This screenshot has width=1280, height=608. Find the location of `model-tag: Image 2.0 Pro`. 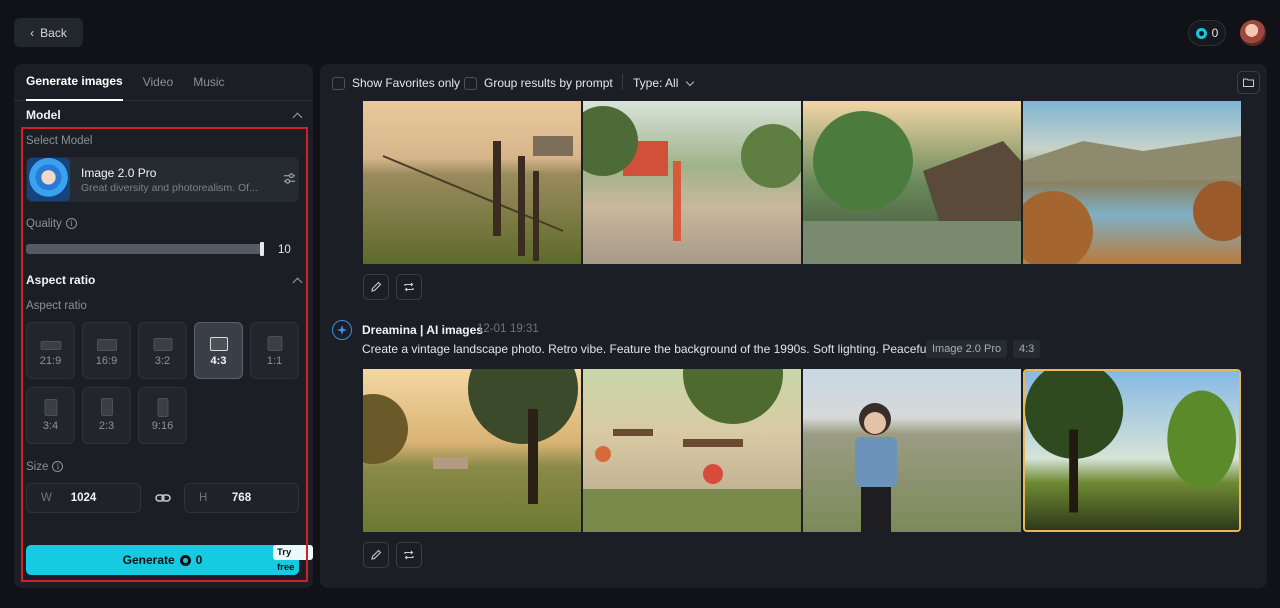

model-tag: Image 2.0 Pro is located at coordinates (967, 349).